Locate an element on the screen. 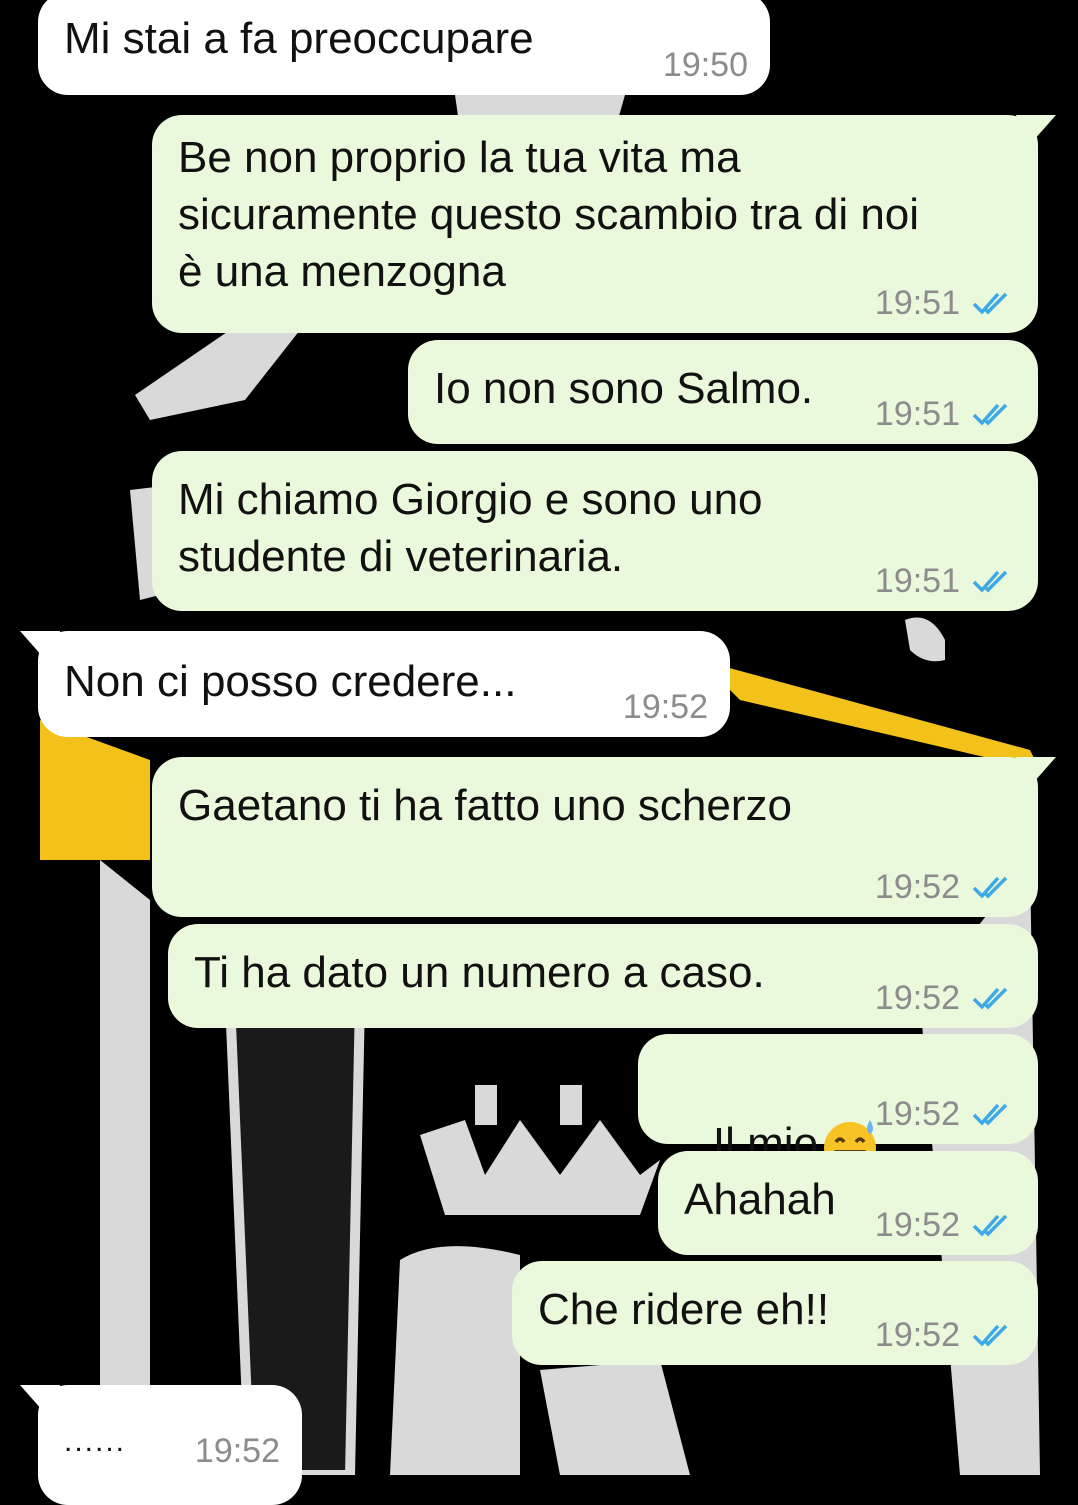 This screenshot has width=1078, height=1505. message-text: Mi stai a fa preoccupare is located at coordinates (299, 38).